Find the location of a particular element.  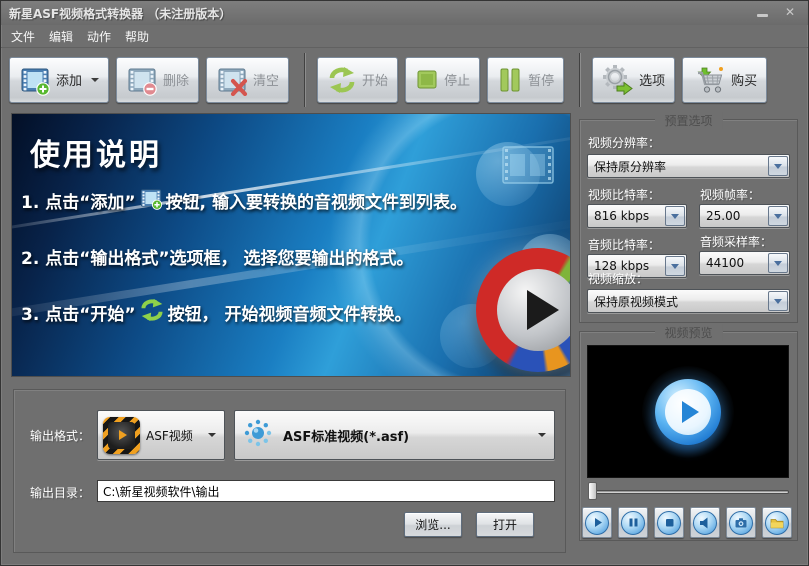

clear-button: 清空 is located at coordinates (248, 79).